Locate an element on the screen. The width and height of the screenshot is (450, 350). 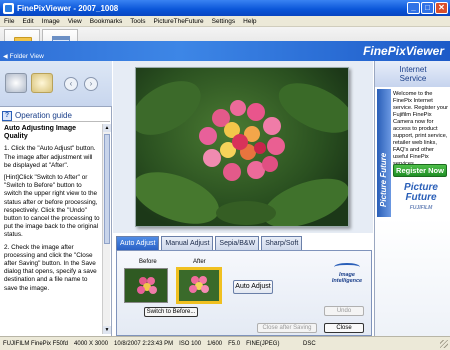
close-after-saving-button: Close after Saving is located at coordinates (287, 328).